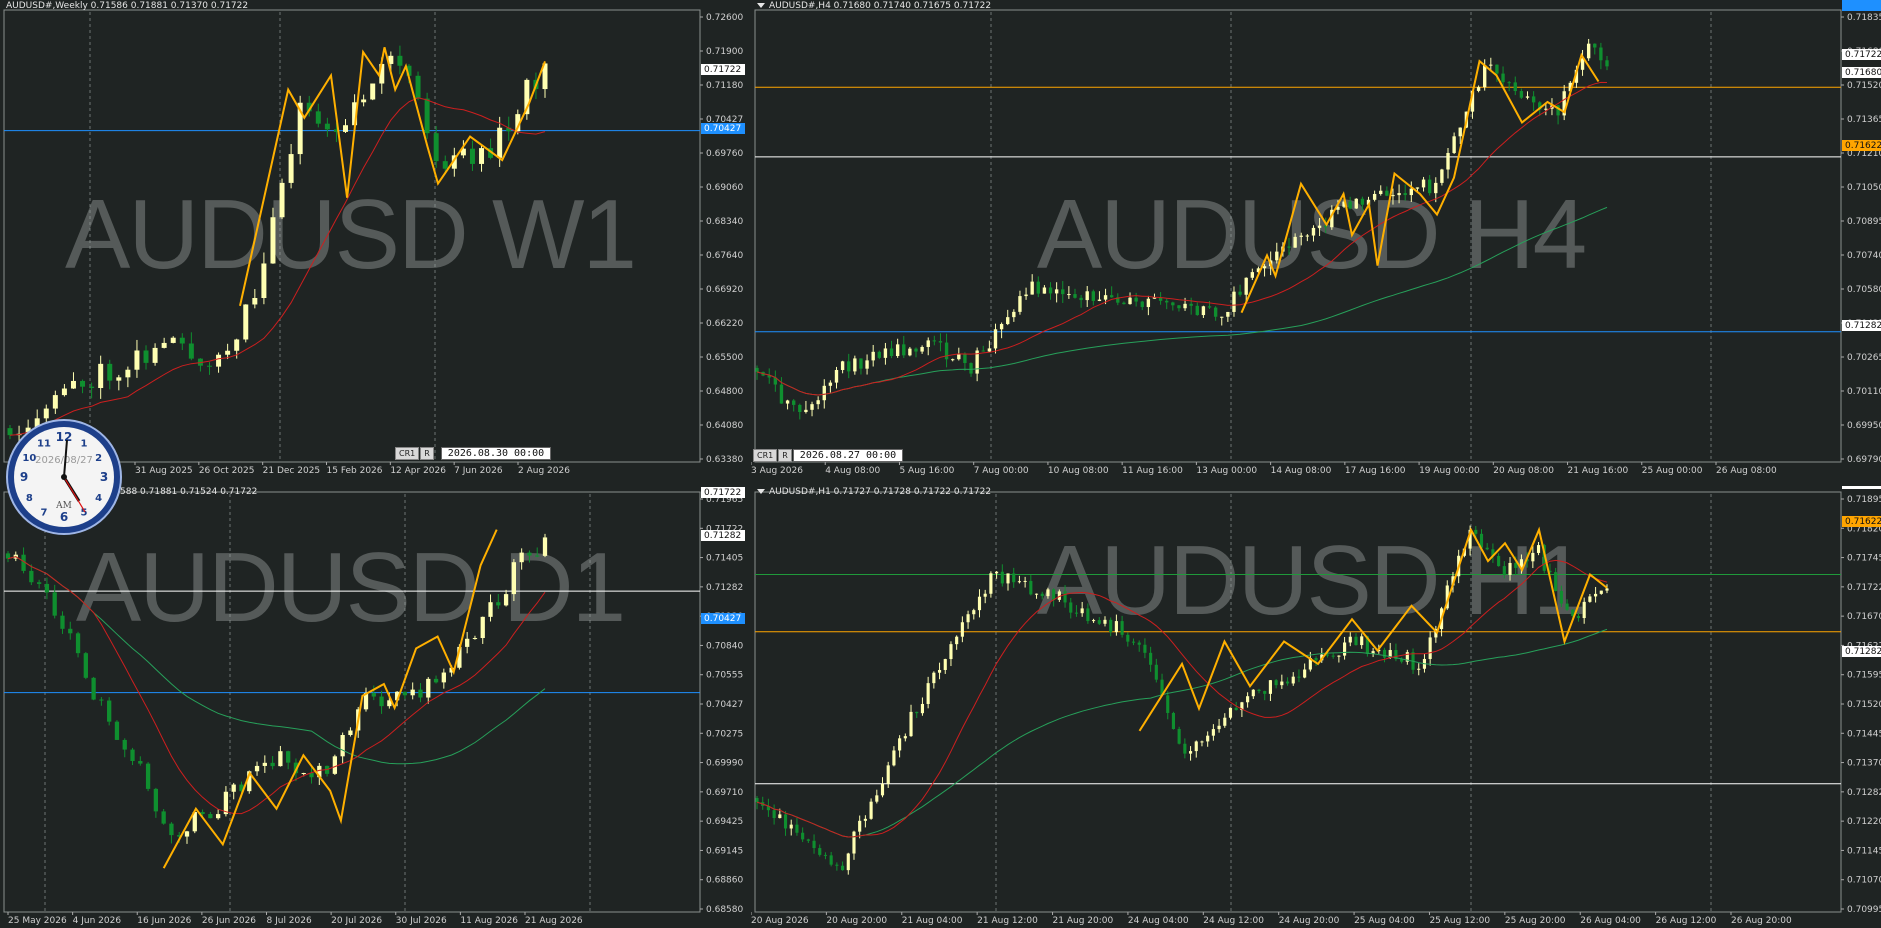  I want to click on y-axis-label: 0.70895, so click(1864, 222).